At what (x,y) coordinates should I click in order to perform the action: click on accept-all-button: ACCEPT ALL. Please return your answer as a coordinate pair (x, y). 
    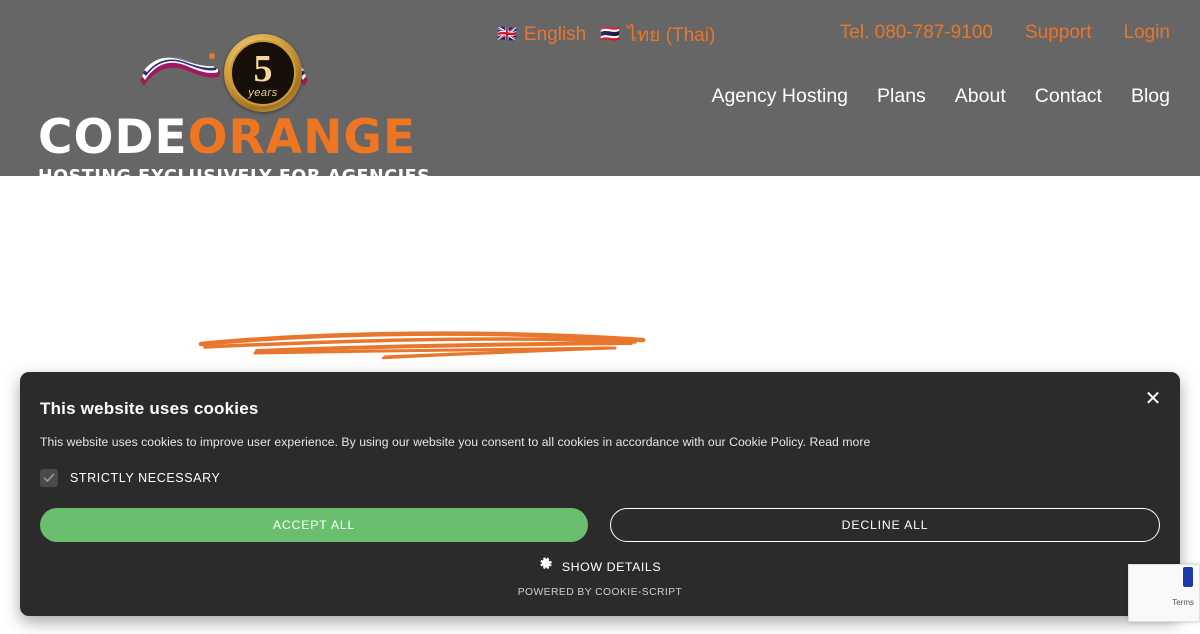
    Looking at the image, I should click on (314, 525).